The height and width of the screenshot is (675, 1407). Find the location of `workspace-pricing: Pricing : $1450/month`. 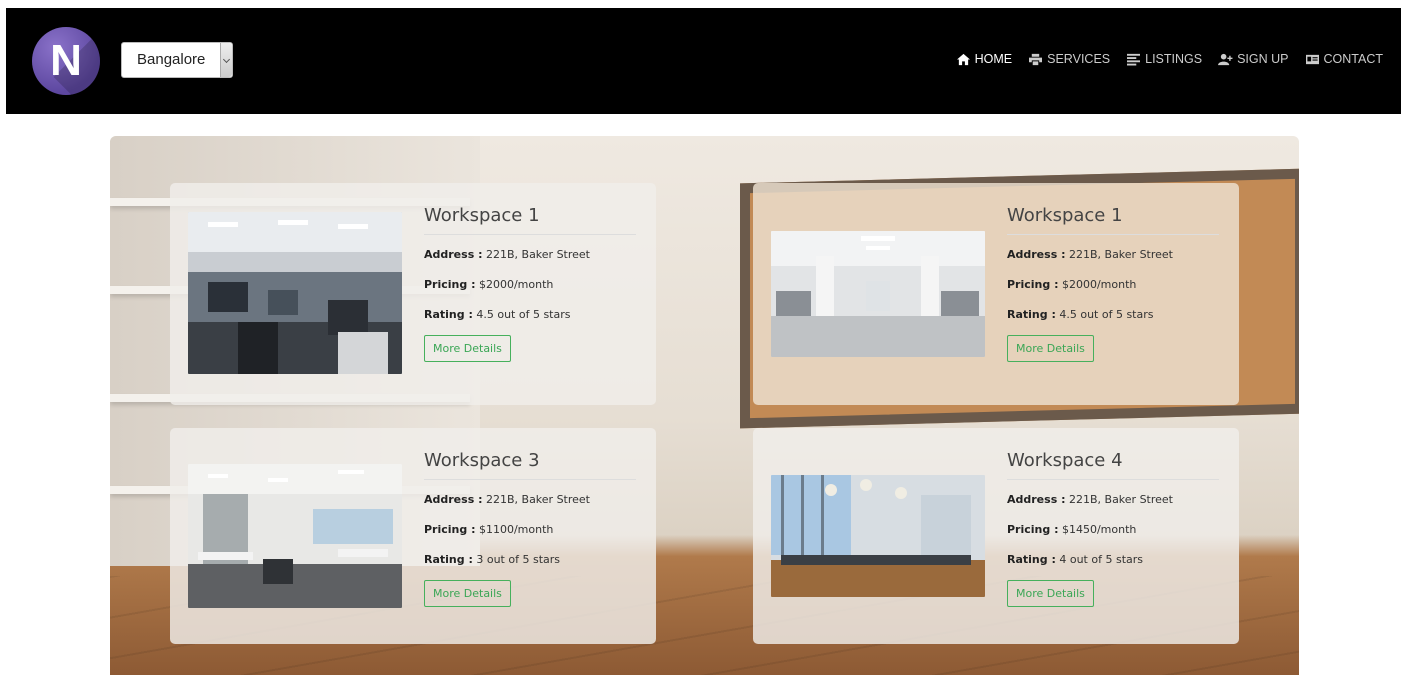

workspace-pricing: Pricing : $1450/month is located at coordinates (1072, 529).